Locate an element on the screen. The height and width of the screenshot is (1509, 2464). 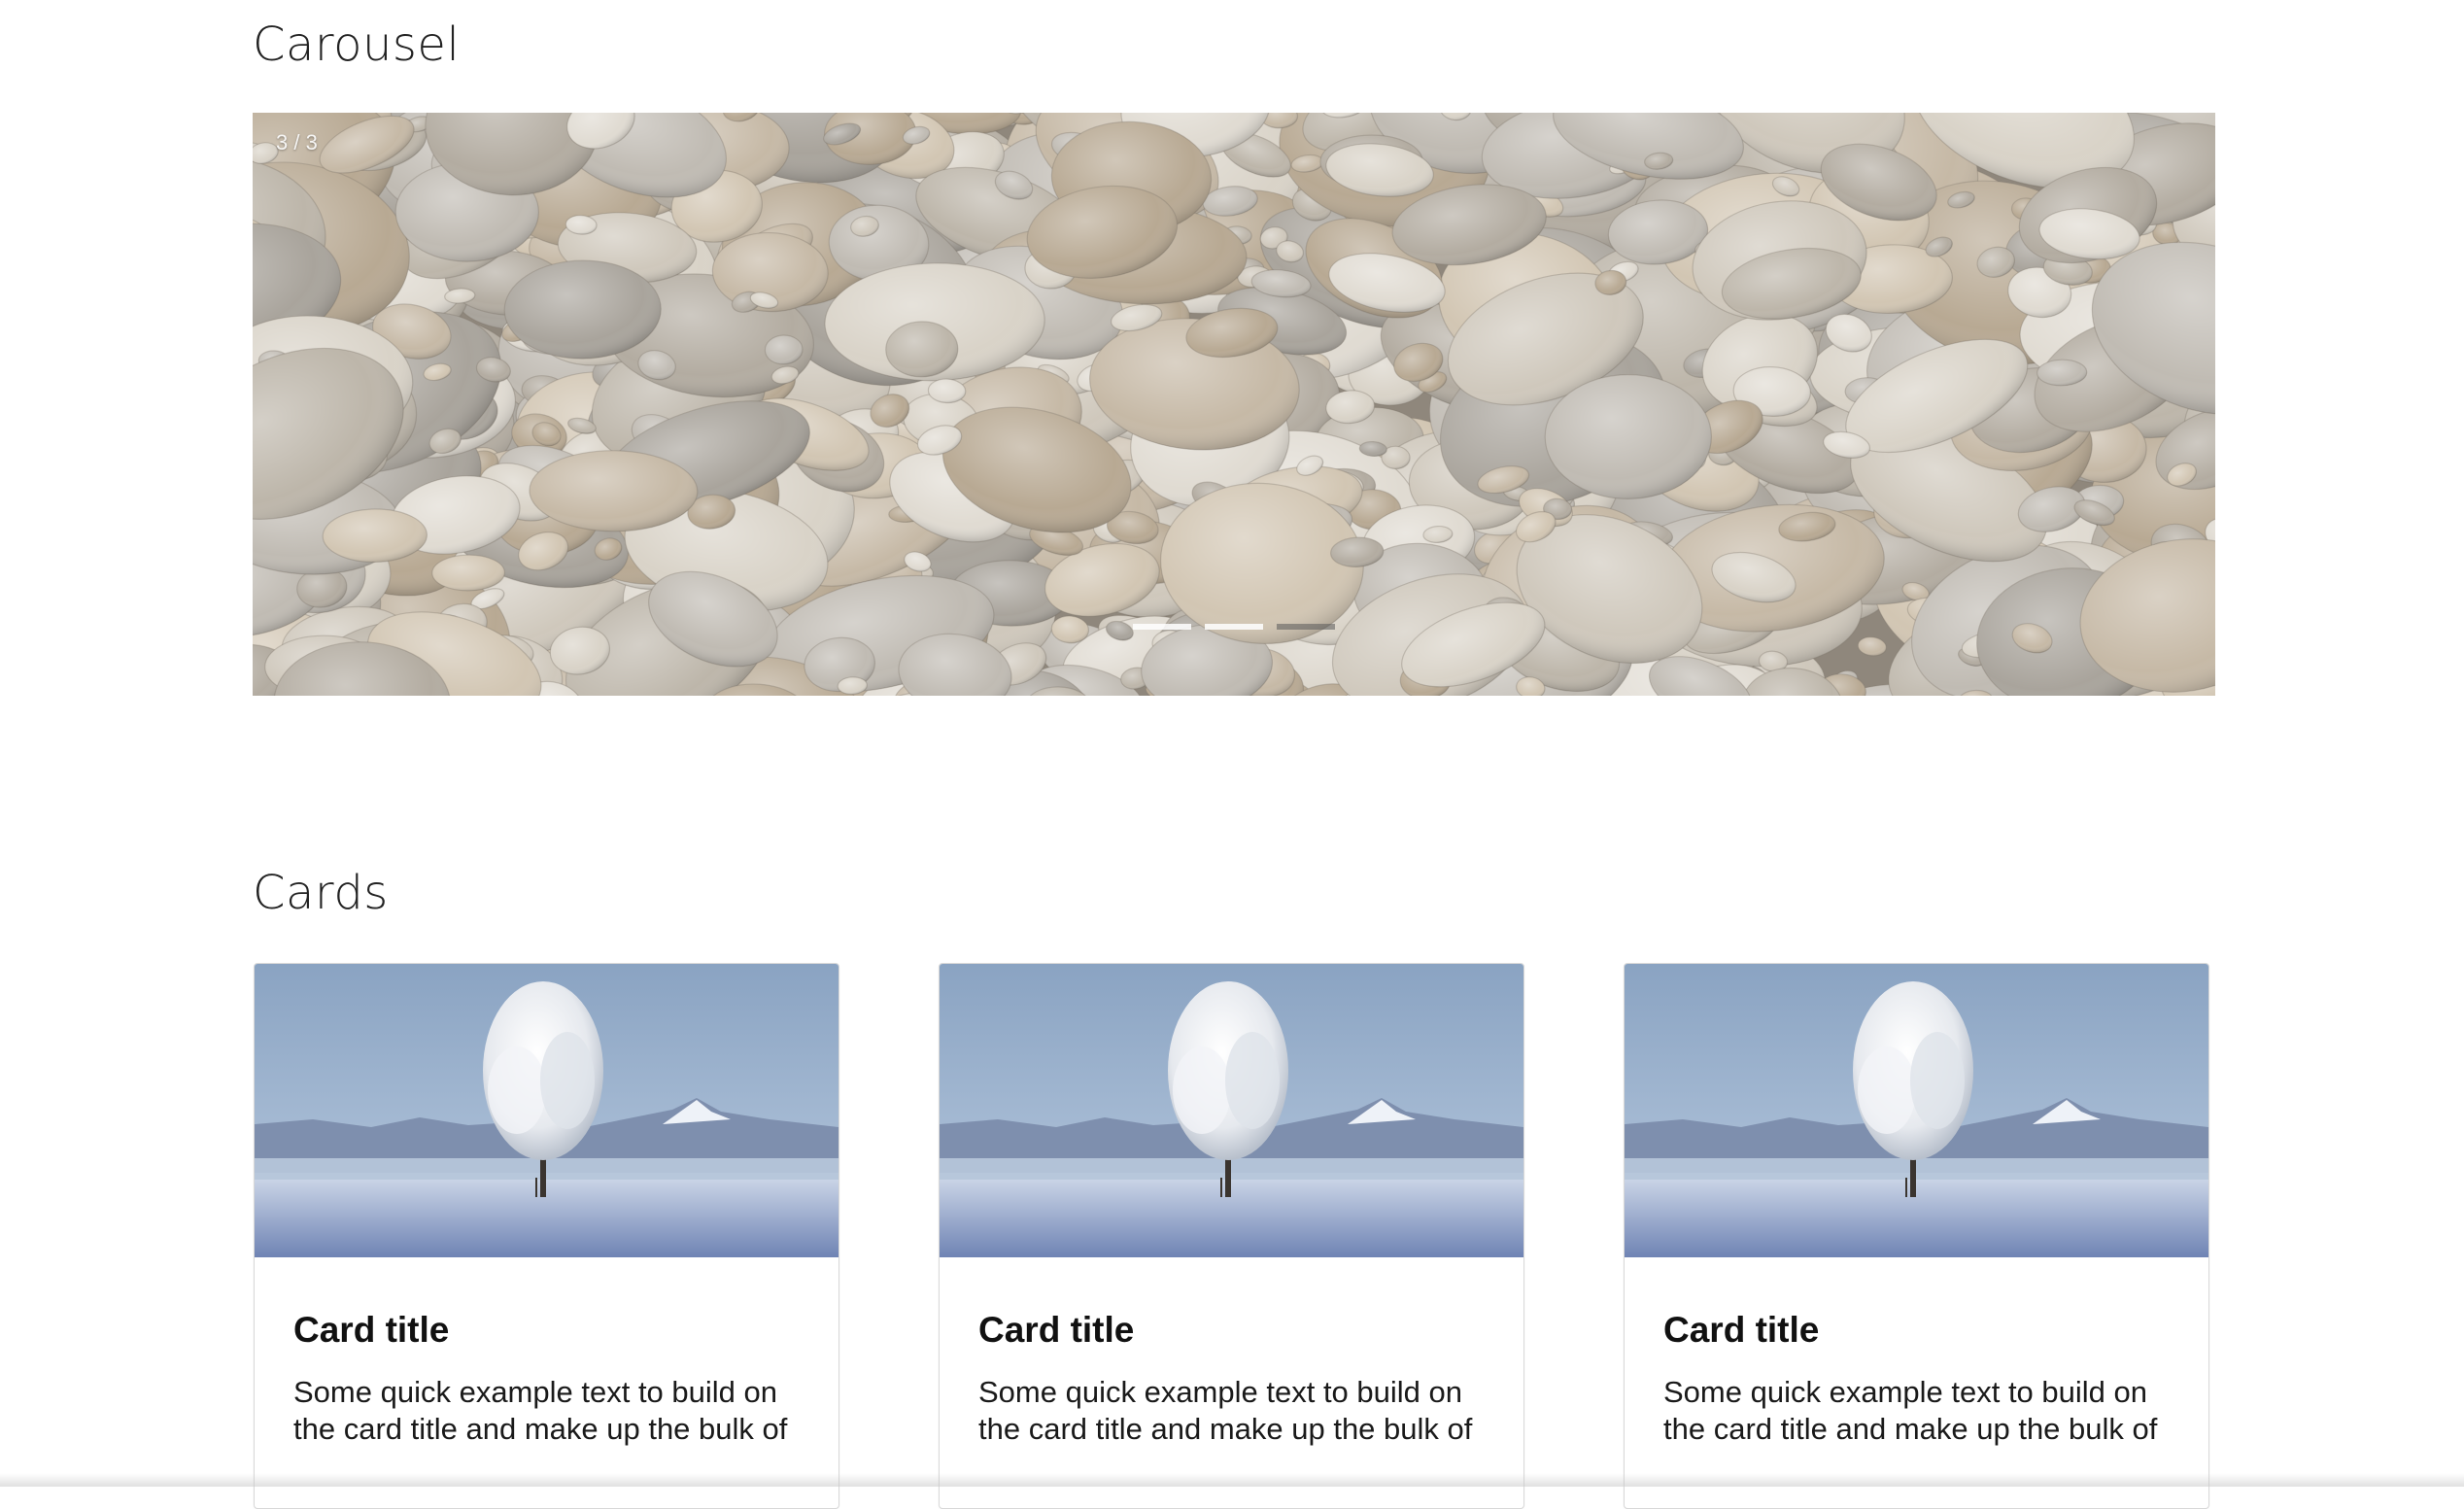
carousel-indicators is located at coordinates (1234, 627).